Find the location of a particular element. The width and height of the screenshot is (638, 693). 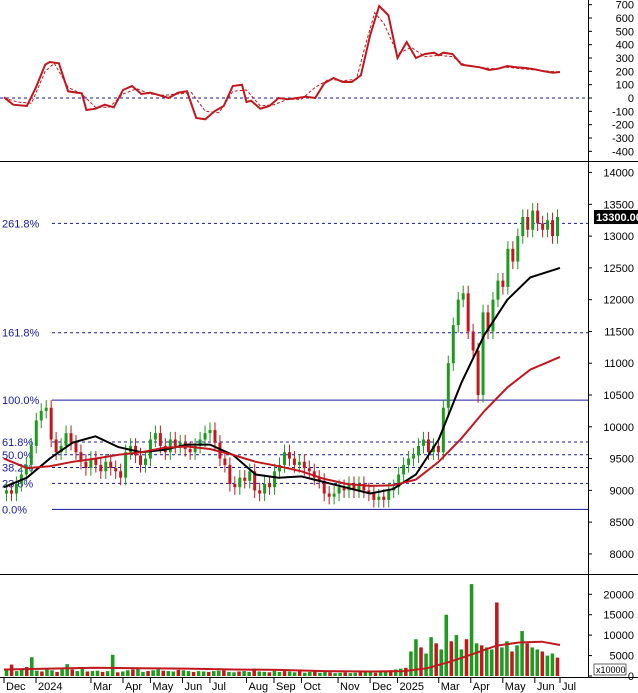

last-price-label: 13300.00 is located at coordinates (617, 218).